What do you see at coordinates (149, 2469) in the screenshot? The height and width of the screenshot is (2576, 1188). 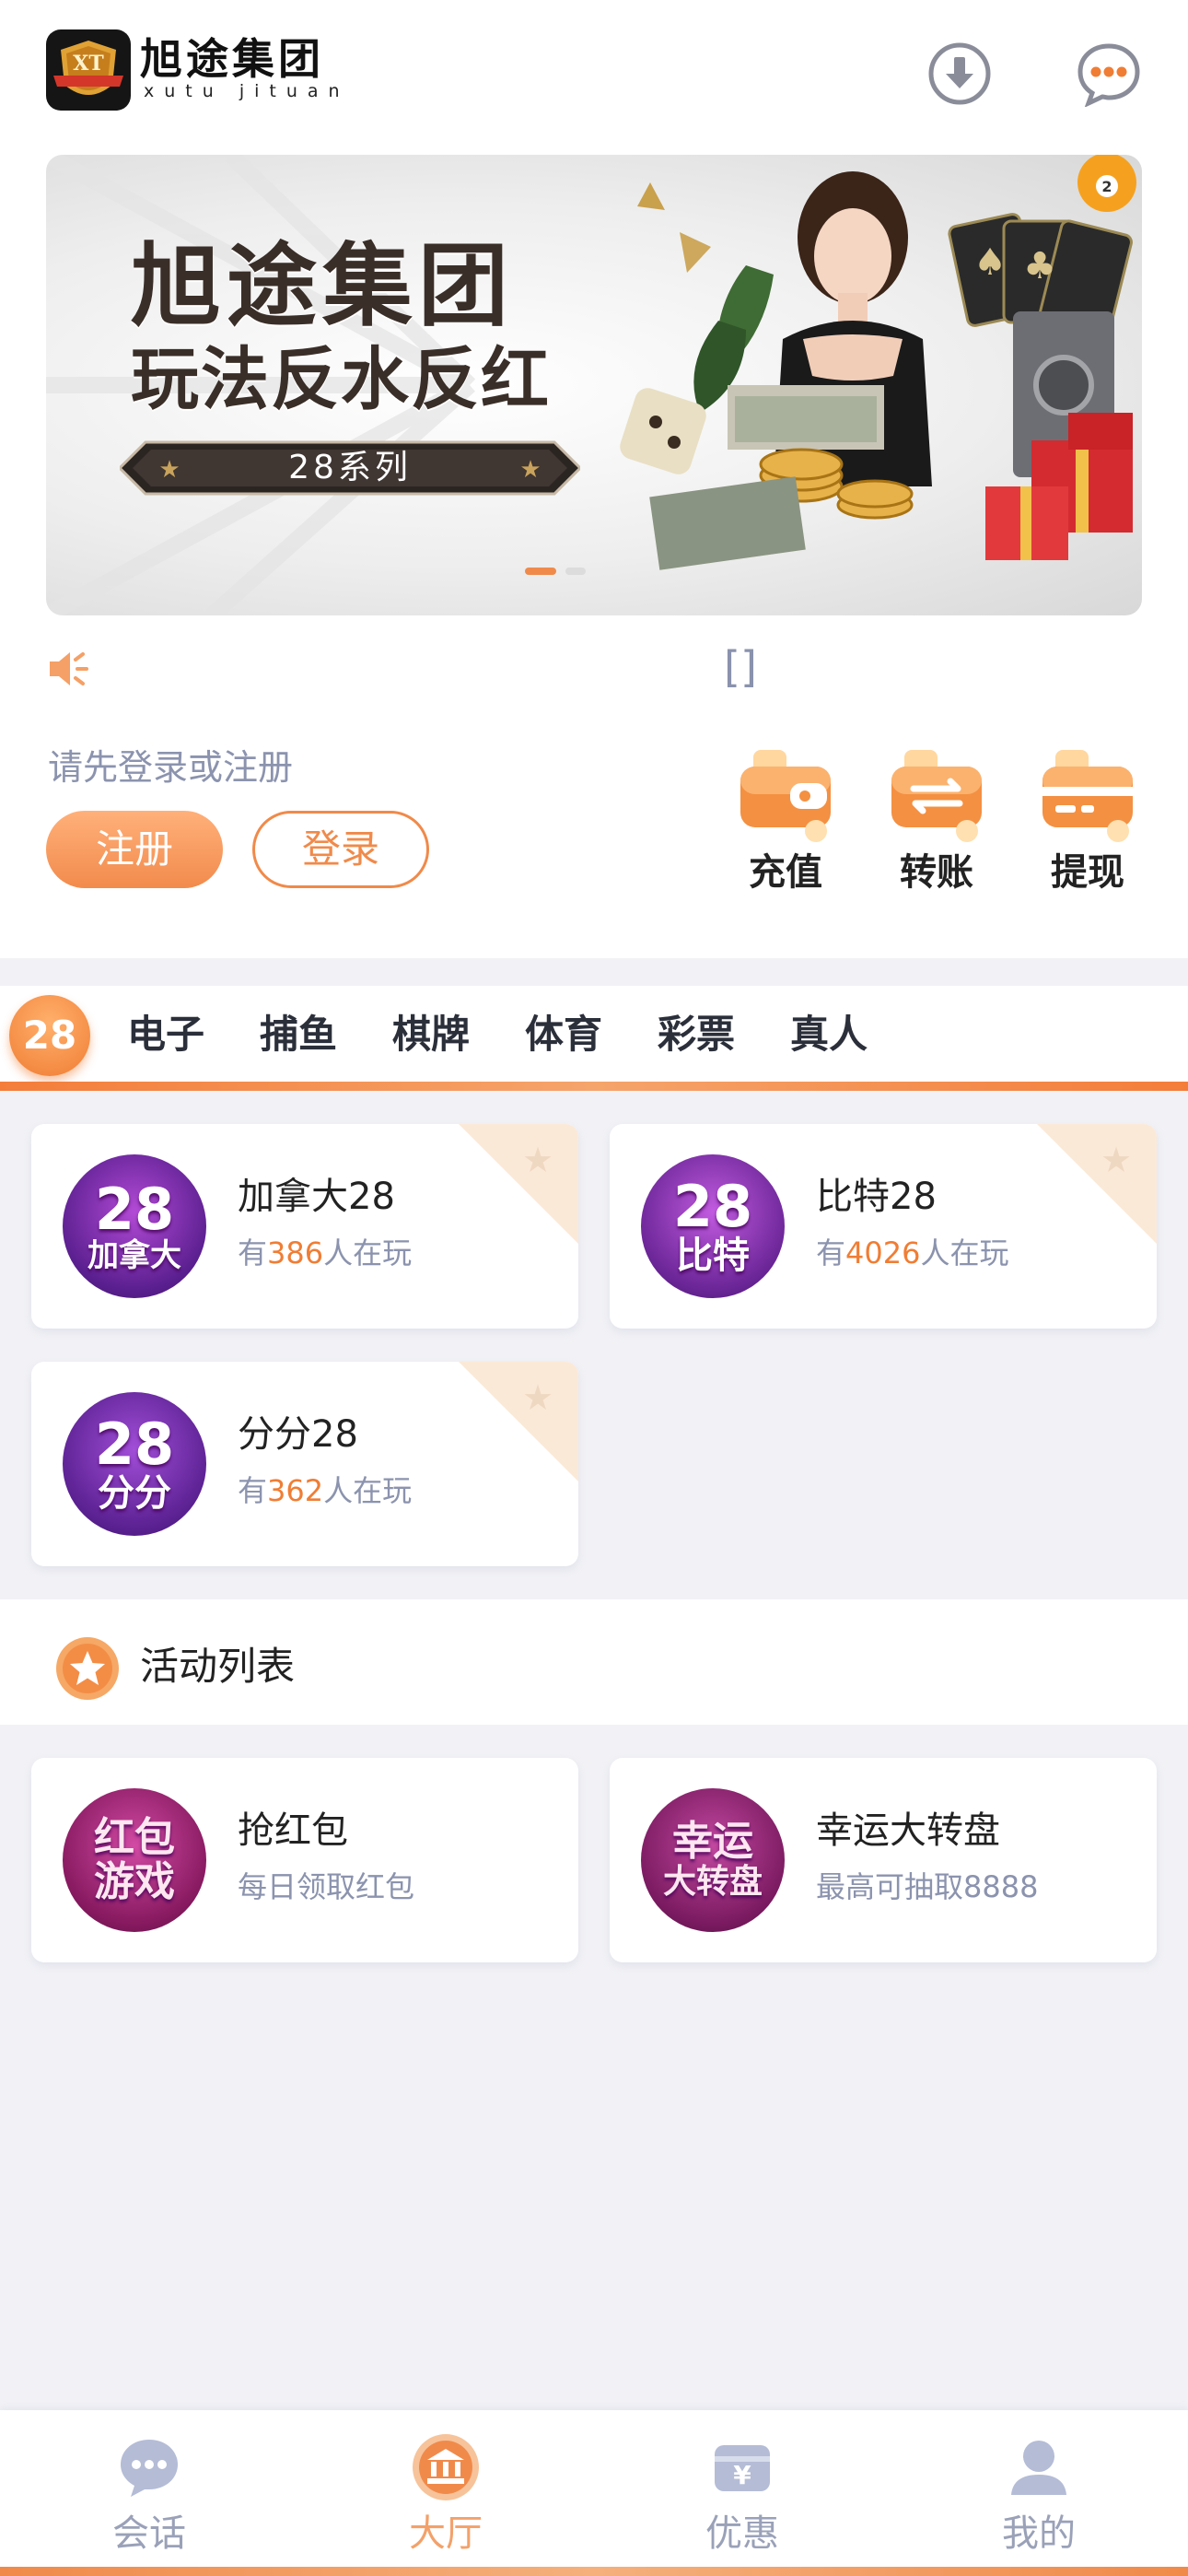 I see `chat-icon` at bounding box center [149, 2469].